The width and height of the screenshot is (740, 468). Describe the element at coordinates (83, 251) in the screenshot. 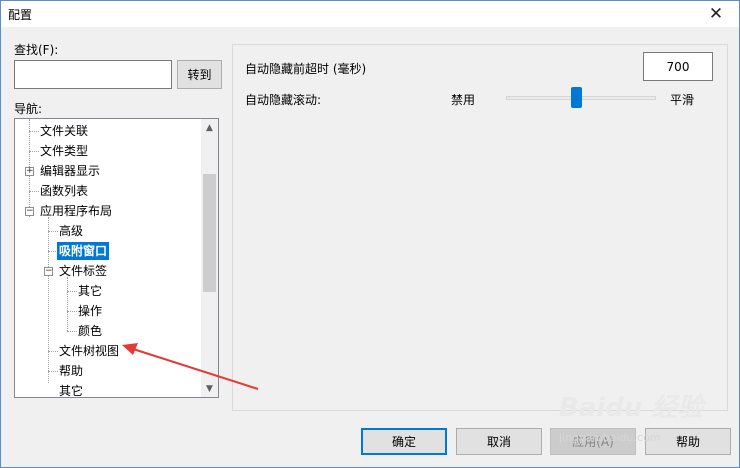

I see `tree-item-docking-windows: 吸附窗口` at that location.